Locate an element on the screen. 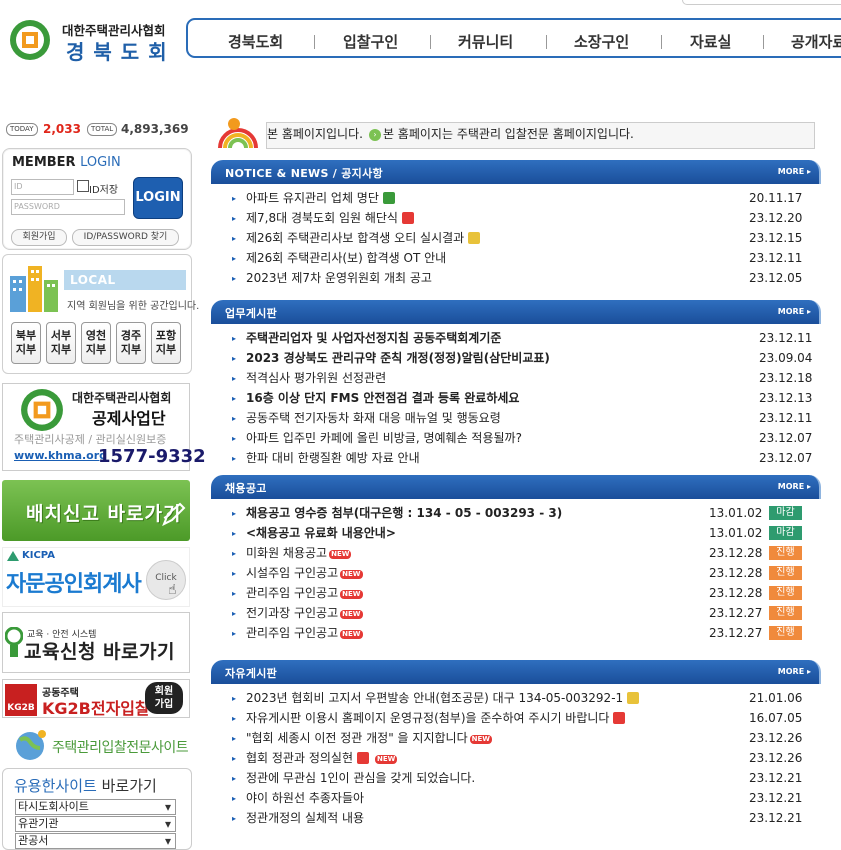 The image size is (841, 850). list-item: ▸ 아파트 유지관리 업체 명단 is located at coordinates (313, 198).